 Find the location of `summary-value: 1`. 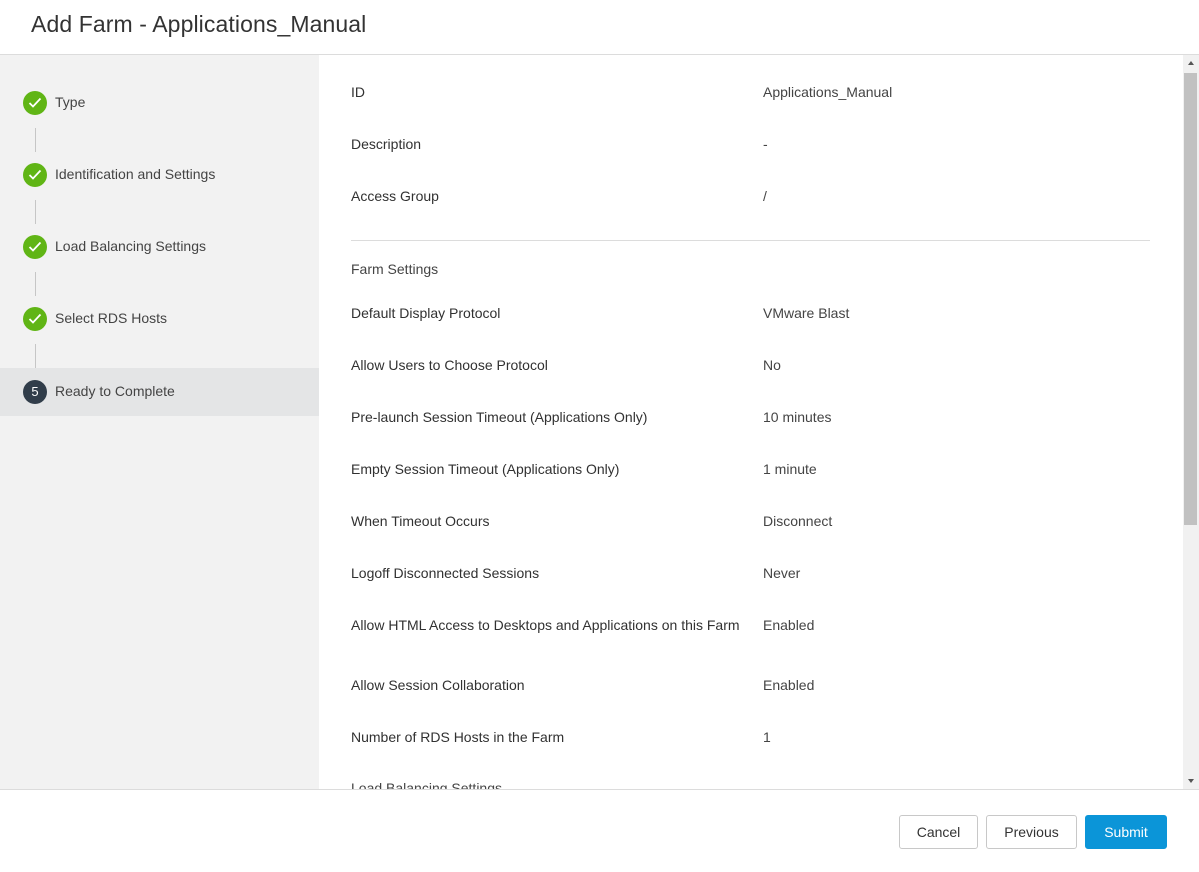

summary-value: 1 is located at coordinates (767, 737).